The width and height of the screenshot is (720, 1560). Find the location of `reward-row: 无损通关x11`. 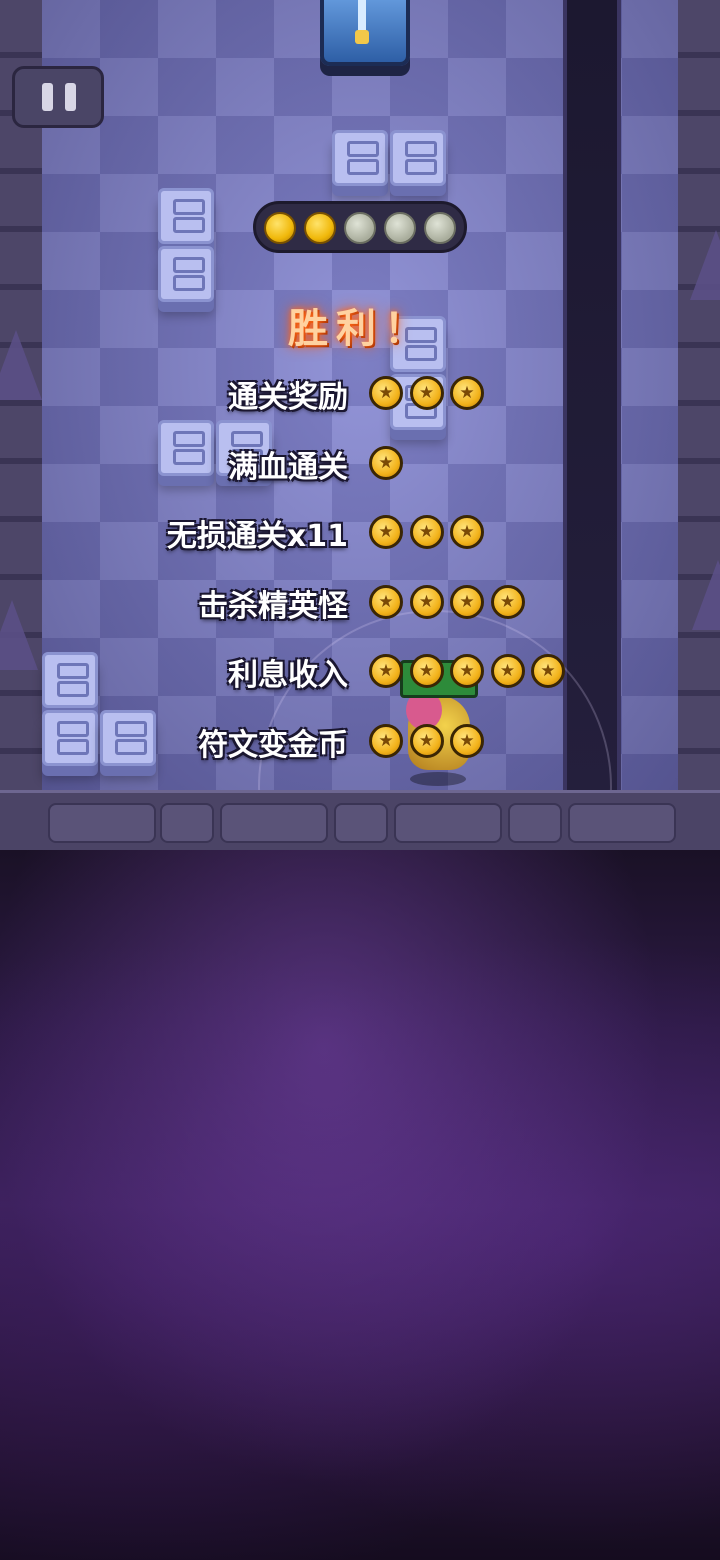

reward-row: 无损通关x11 is located at coordinates (360, 531).